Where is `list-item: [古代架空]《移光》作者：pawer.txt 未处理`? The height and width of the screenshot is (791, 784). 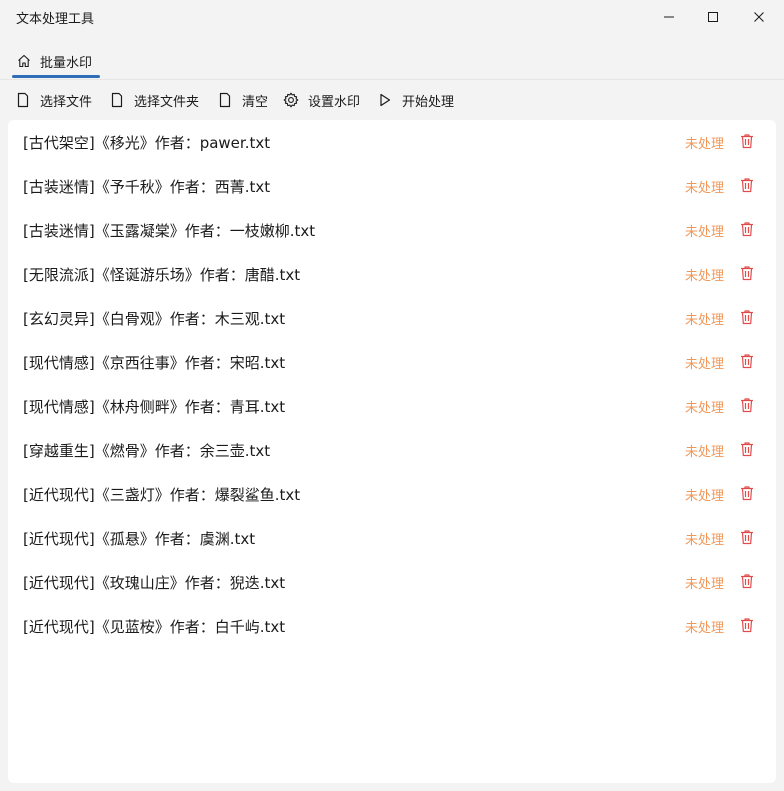 list-item: [古代架空]《移光》作者：pawer.txt 未处理 is located at coordinates (392, 142).